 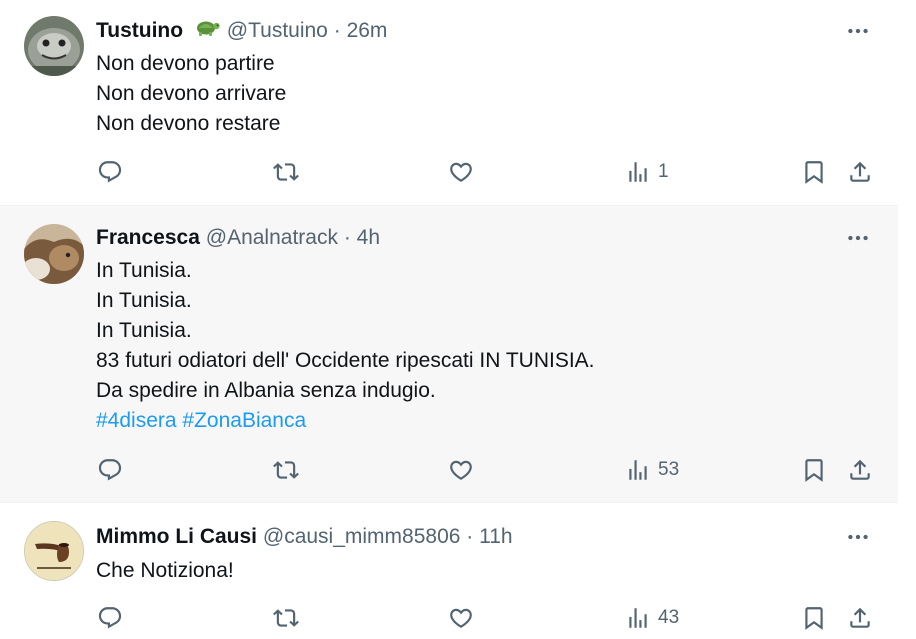 I want to click on views-count: 1, so click(x=663, y=171).